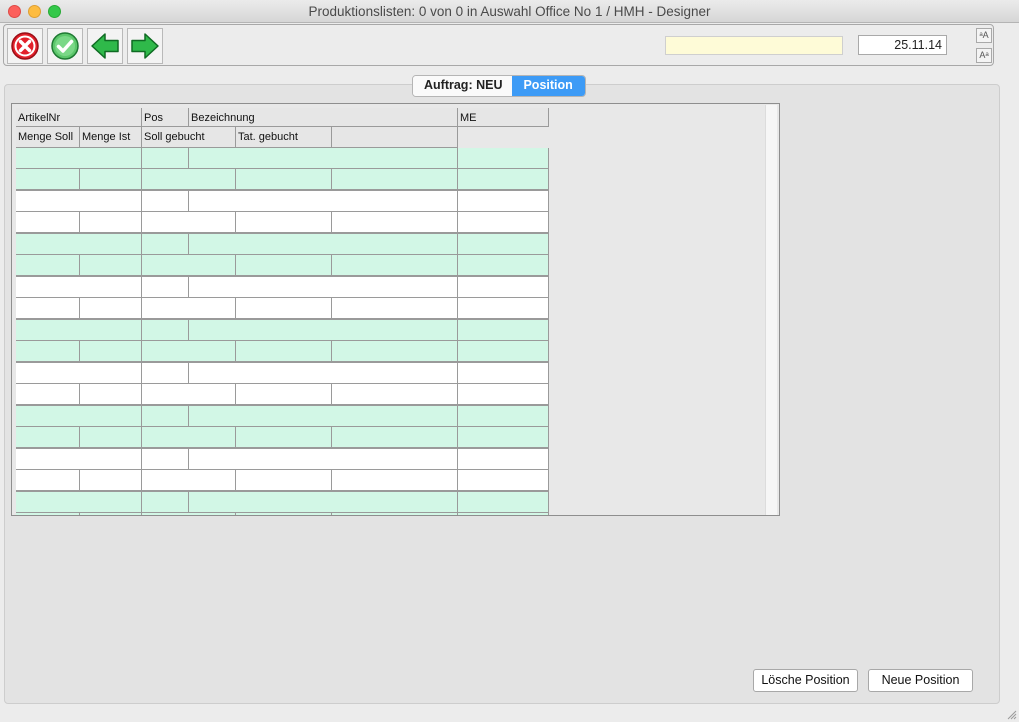  Describe the element at coordinates (323, 117) in the screenshot. I see `column-header-bezeichnung: Bezeichnung` at that location.